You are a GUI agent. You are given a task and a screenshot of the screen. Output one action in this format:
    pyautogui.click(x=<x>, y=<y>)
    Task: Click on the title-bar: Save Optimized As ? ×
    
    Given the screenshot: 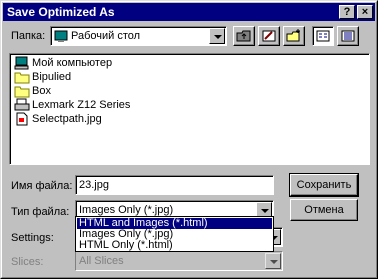 What is the action you would take?
    pyautogui.click(x=189, y=12)
    